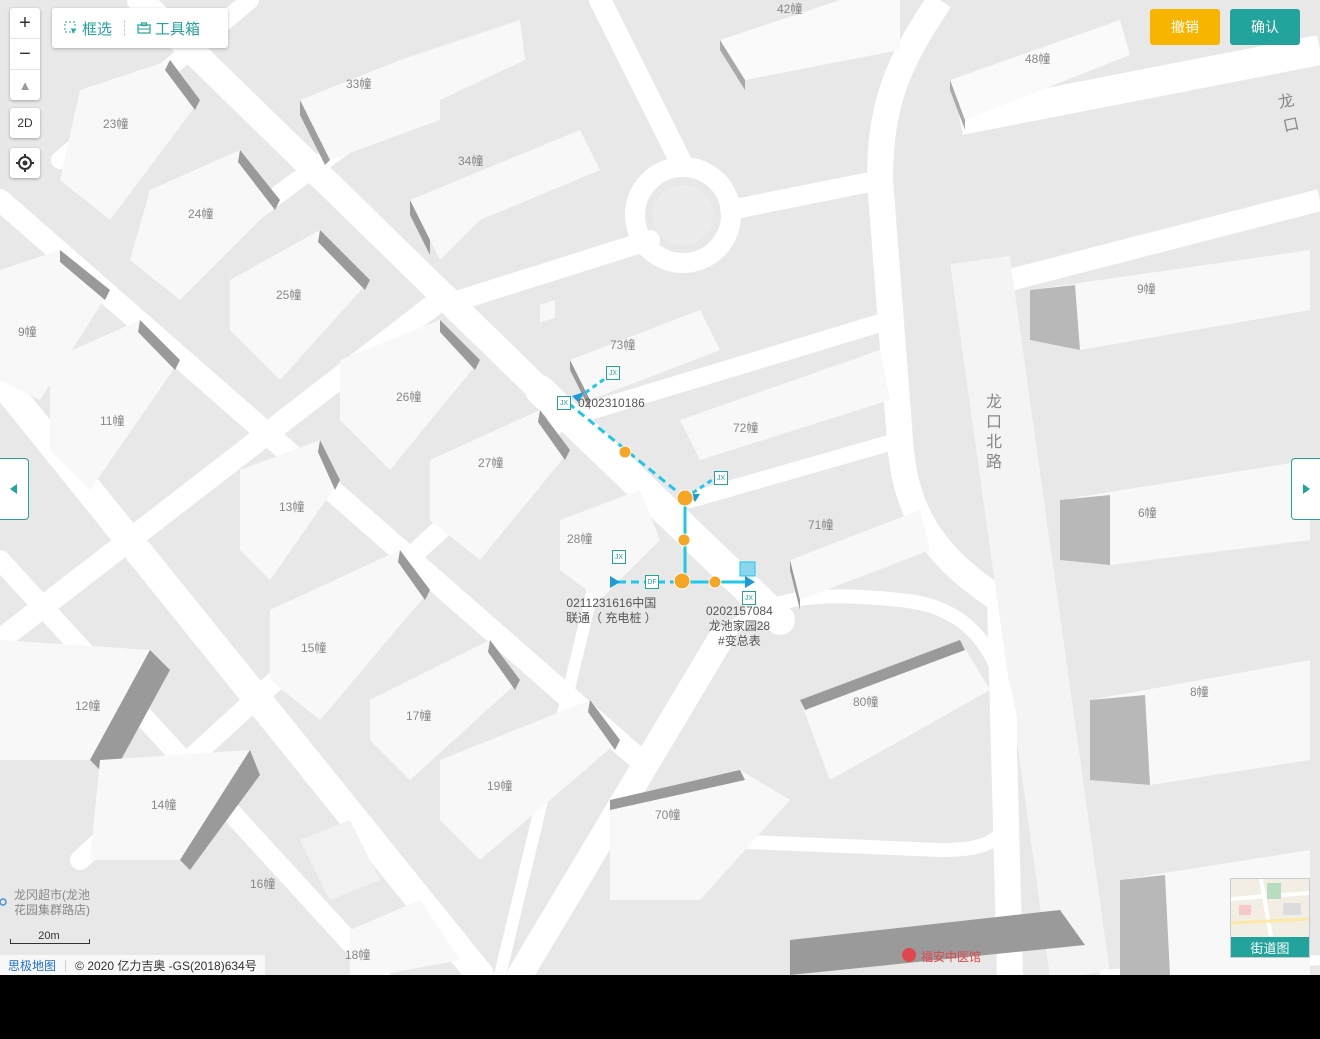  Describe the element at coordinates (409, 397) in the screenshot. I see `building-label: 26幢` at that location.